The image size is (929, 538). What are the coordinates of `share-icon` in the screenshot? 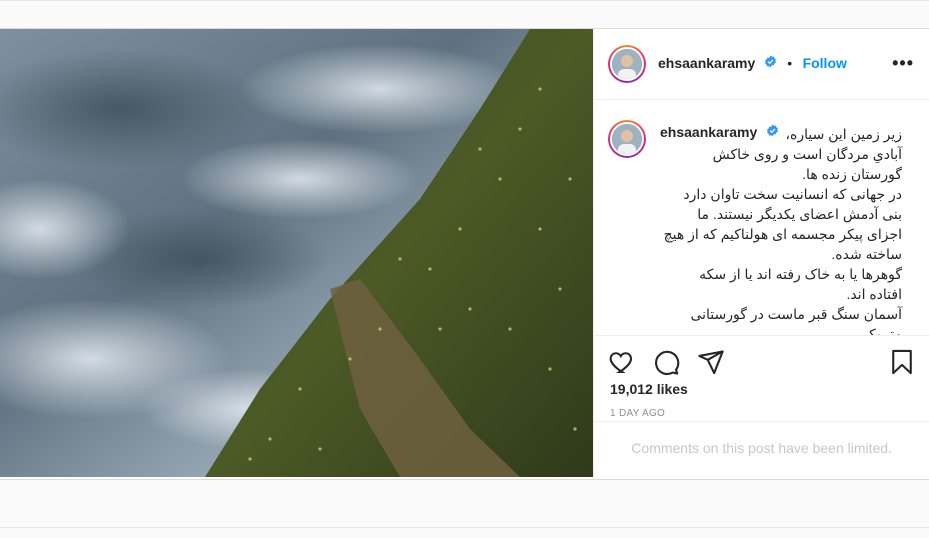 It's located at (711, 362).